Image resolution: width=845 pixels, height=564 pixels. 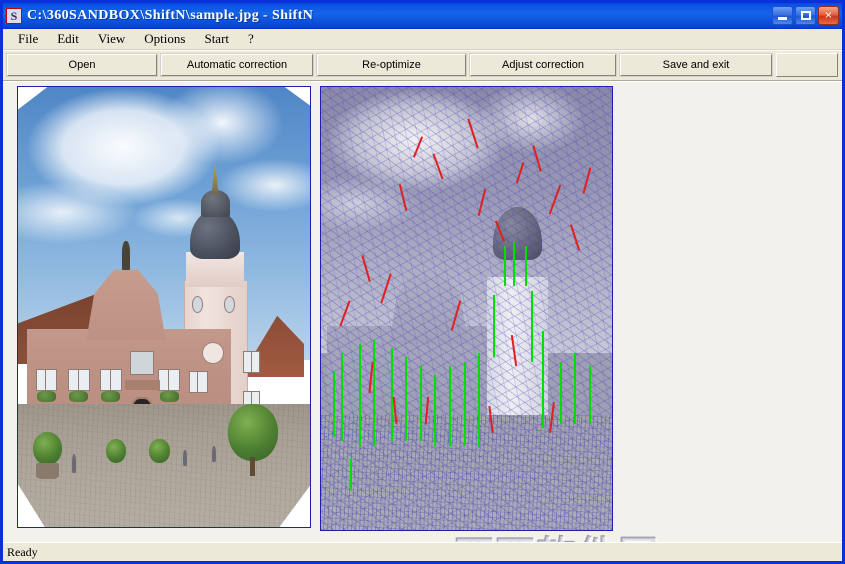 I want to click on tower-oval-window-right, so click(x=229, y=304).